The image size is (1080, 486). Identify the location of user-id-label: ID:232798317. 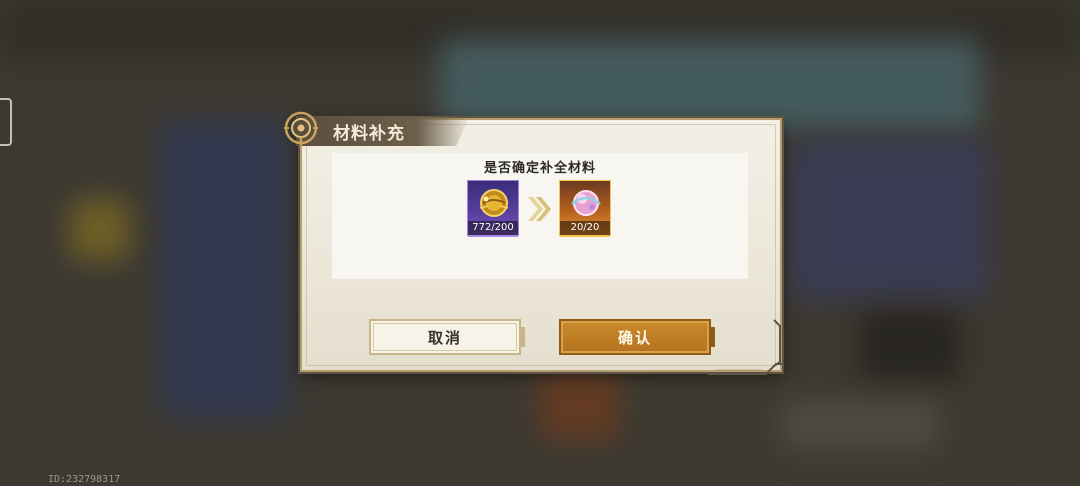
(84, 479).